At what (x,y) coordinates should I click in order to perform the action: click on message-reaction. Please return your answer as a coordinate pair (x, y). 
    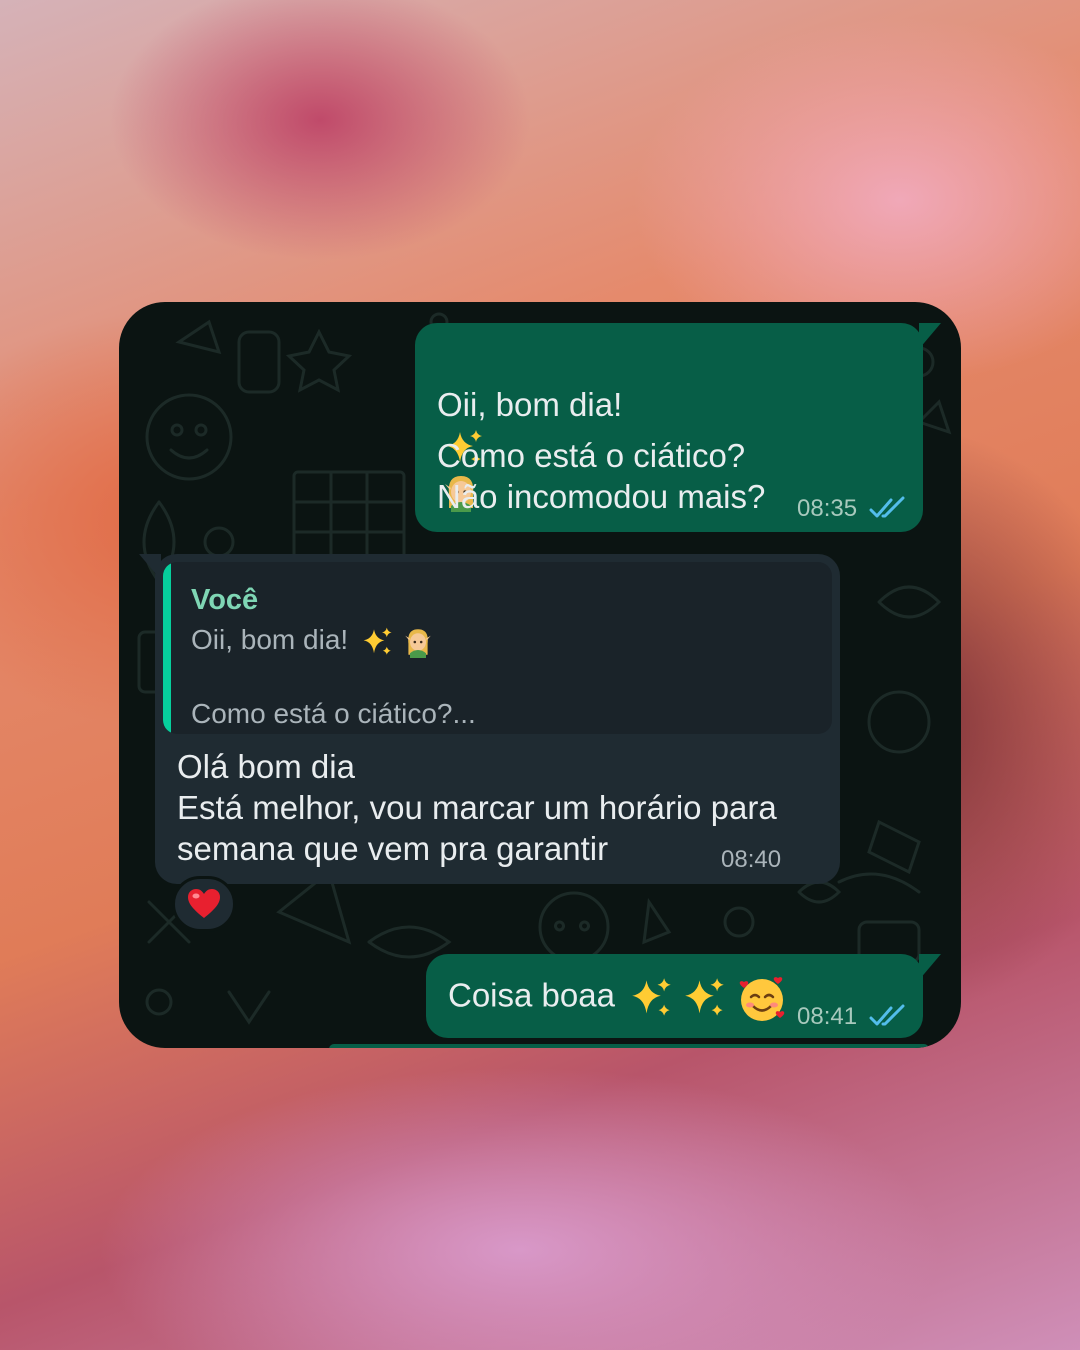
    Looking at the image, I should click on (204, 904).